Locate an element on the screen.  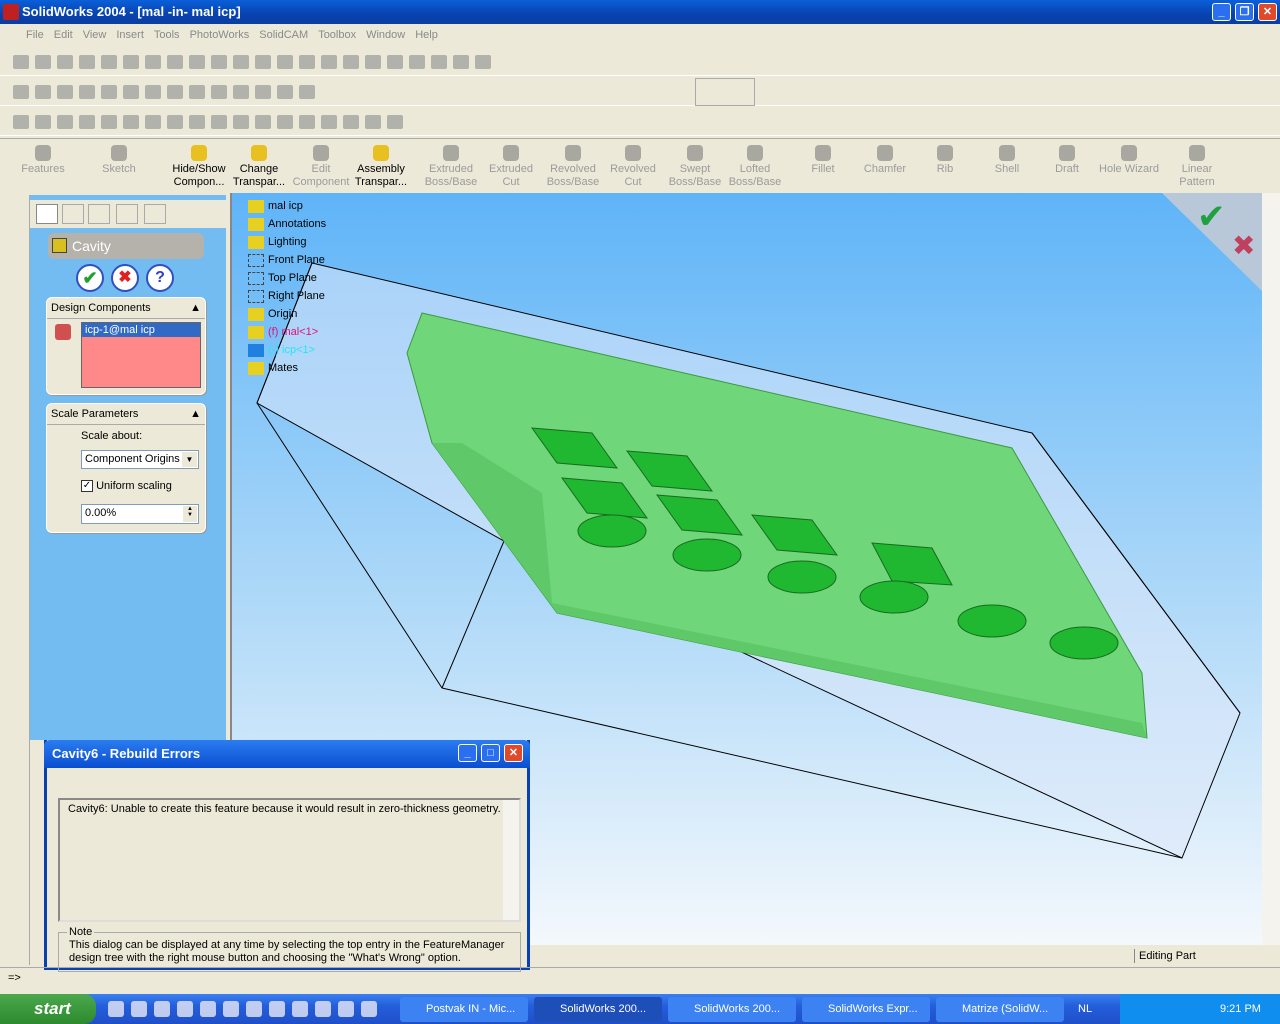
cmd-revolved-cut: Revolved Cut is located at coordinates (633, 166).